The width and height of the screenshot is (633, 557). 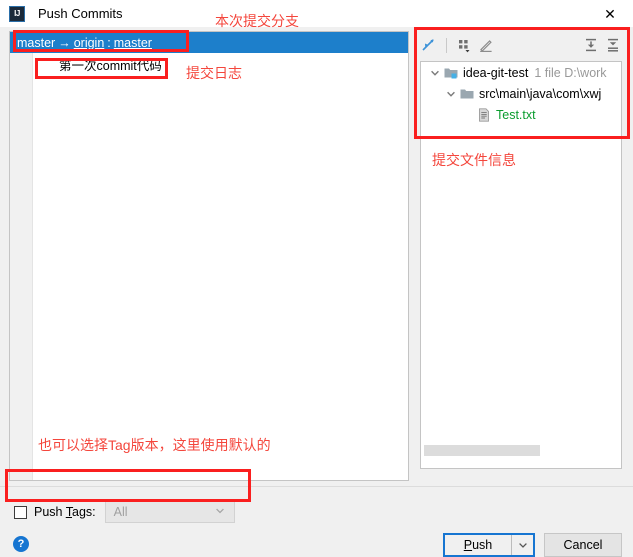 I want to click on remote-name-link: origin, so click(x=89, y=43).